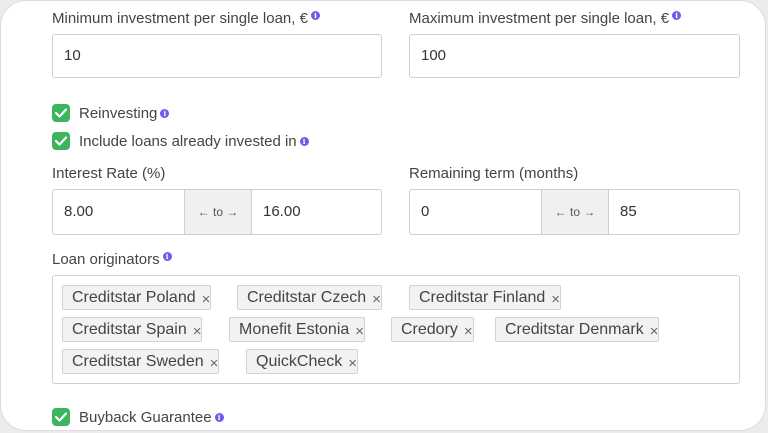  What do you see at coordinates (145, 417) in the screenshot?
I see `buyback-label: Buyback Guarantee` at bounding box center [145, 417].